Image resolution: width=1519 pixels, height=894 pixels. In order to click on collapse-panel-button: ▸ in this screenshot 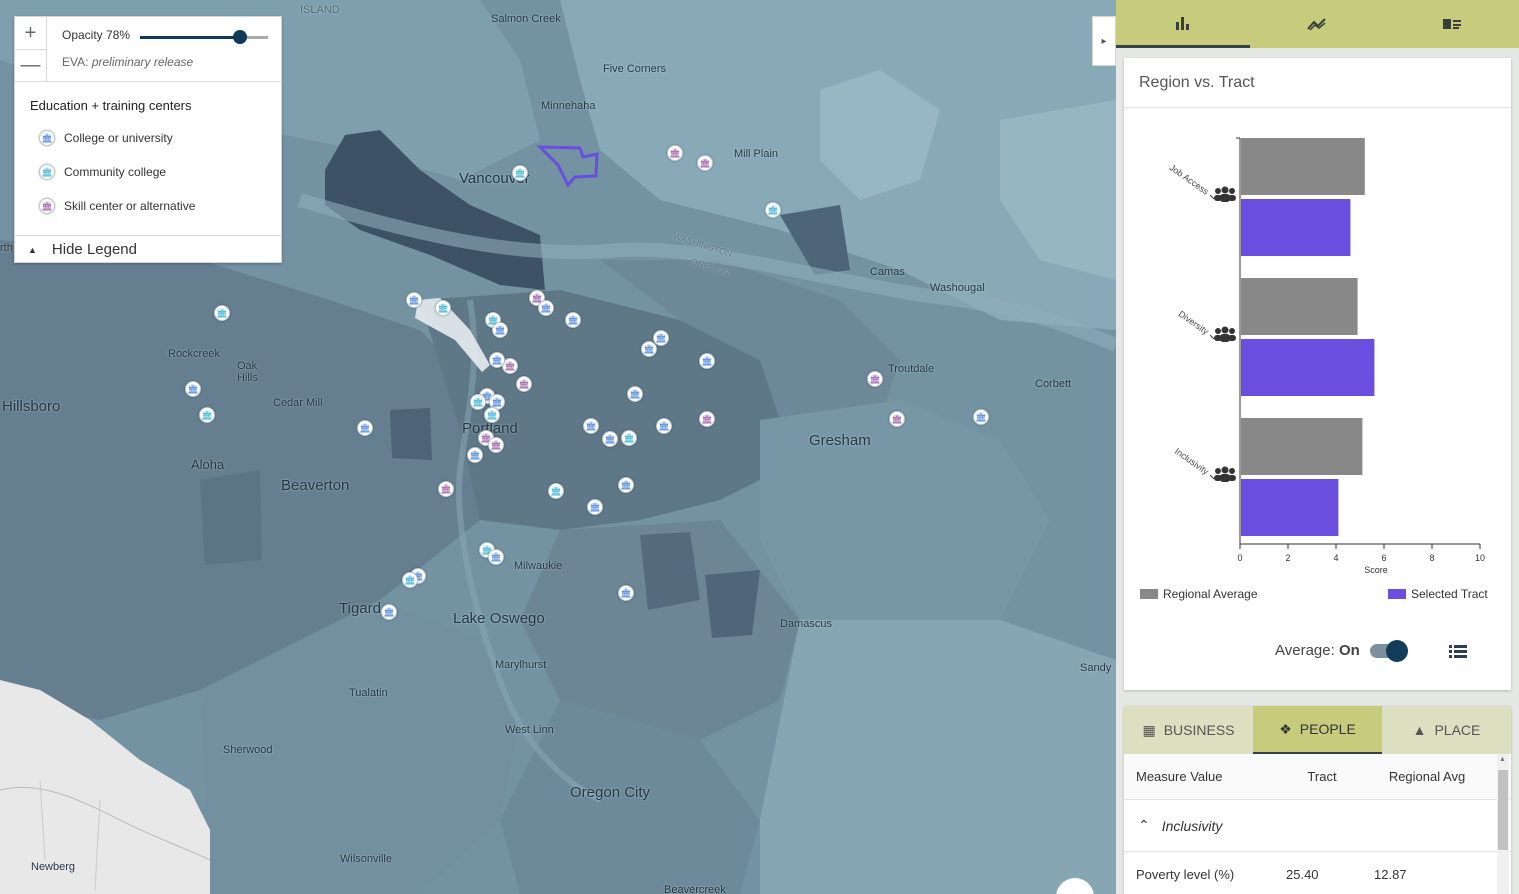, I will do `click(1104, 41)`.